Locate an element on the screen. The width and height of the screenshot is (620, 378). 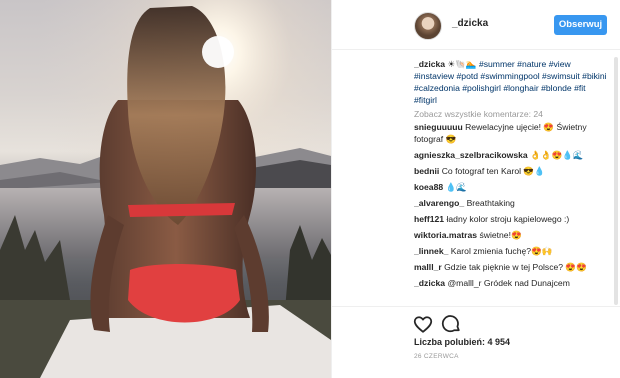
comment-text: świetne!😍 is located at coordinates (500, 235).